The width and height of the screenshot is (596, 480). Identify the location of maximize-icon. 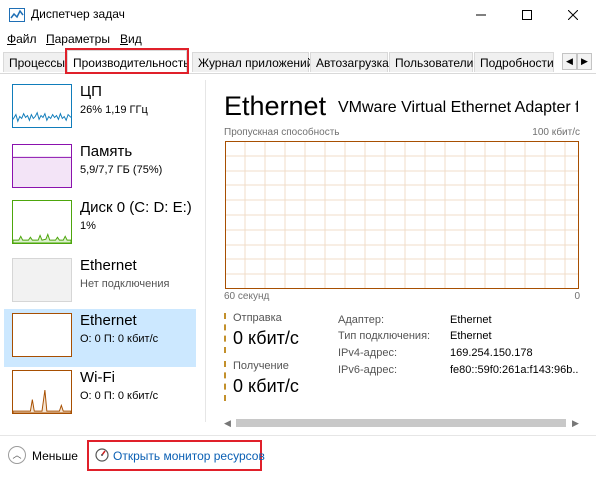
(527, 15).